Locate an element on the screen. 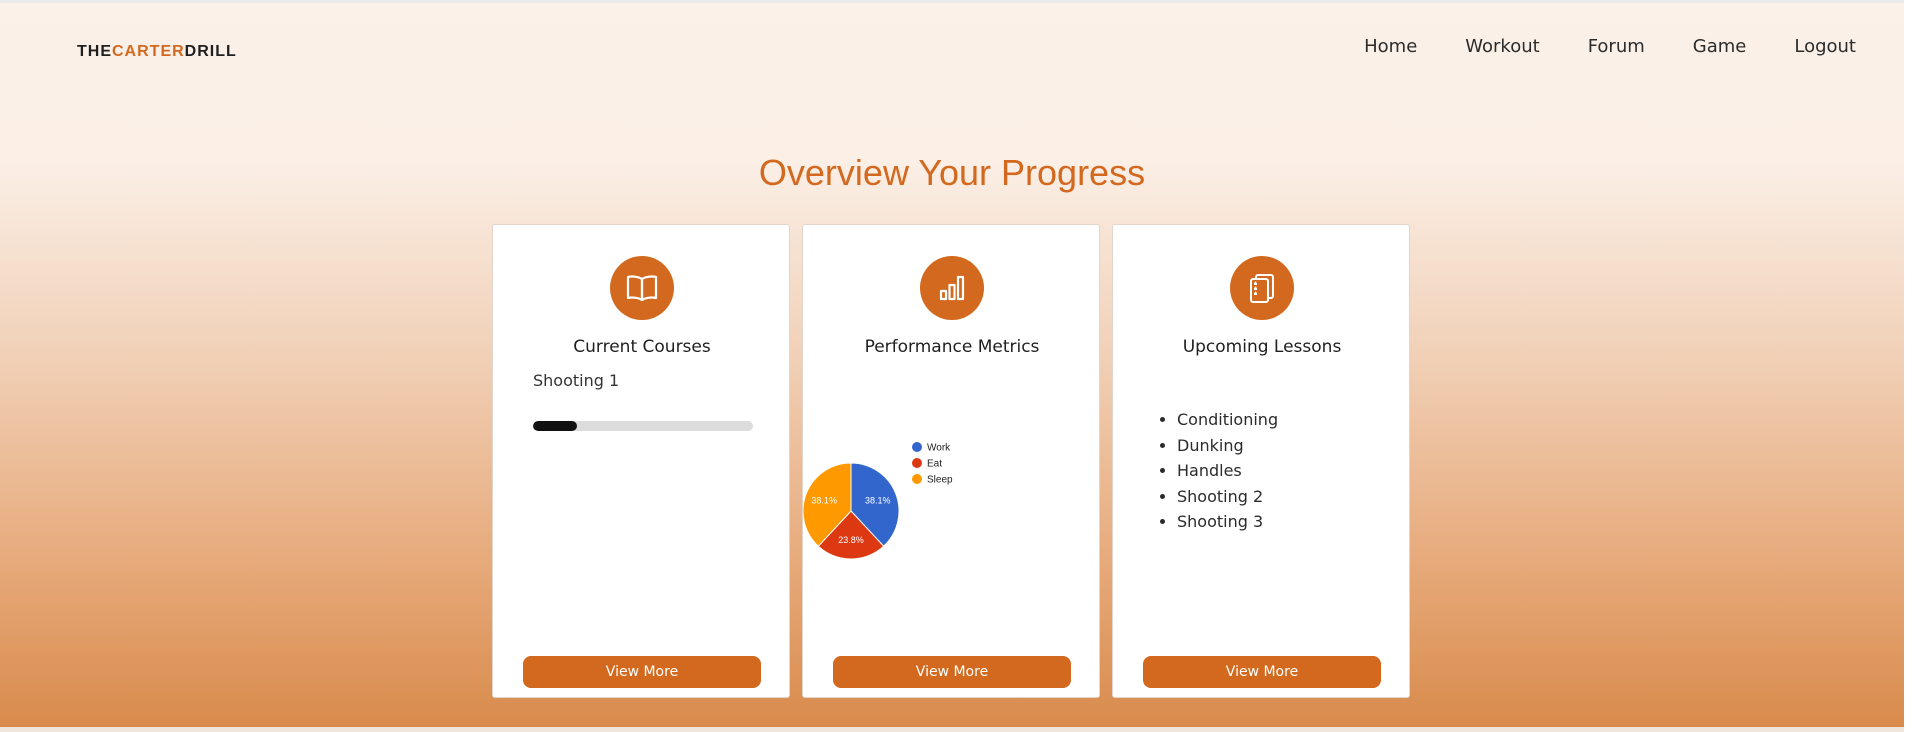 This screenshot has height=732, width=1912. brand-part-1: THE is located at coordinates (94, 51).